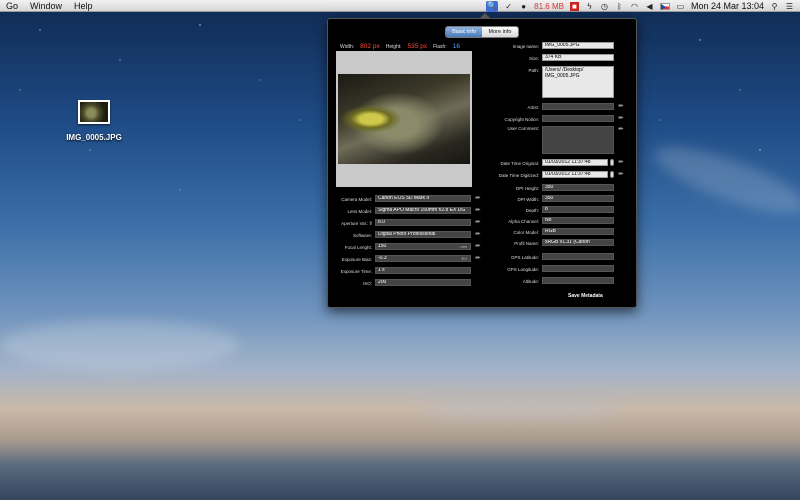 This screenshot has height=500, width=800. I want to click on image-prop-value: 8, so click(578, 209).